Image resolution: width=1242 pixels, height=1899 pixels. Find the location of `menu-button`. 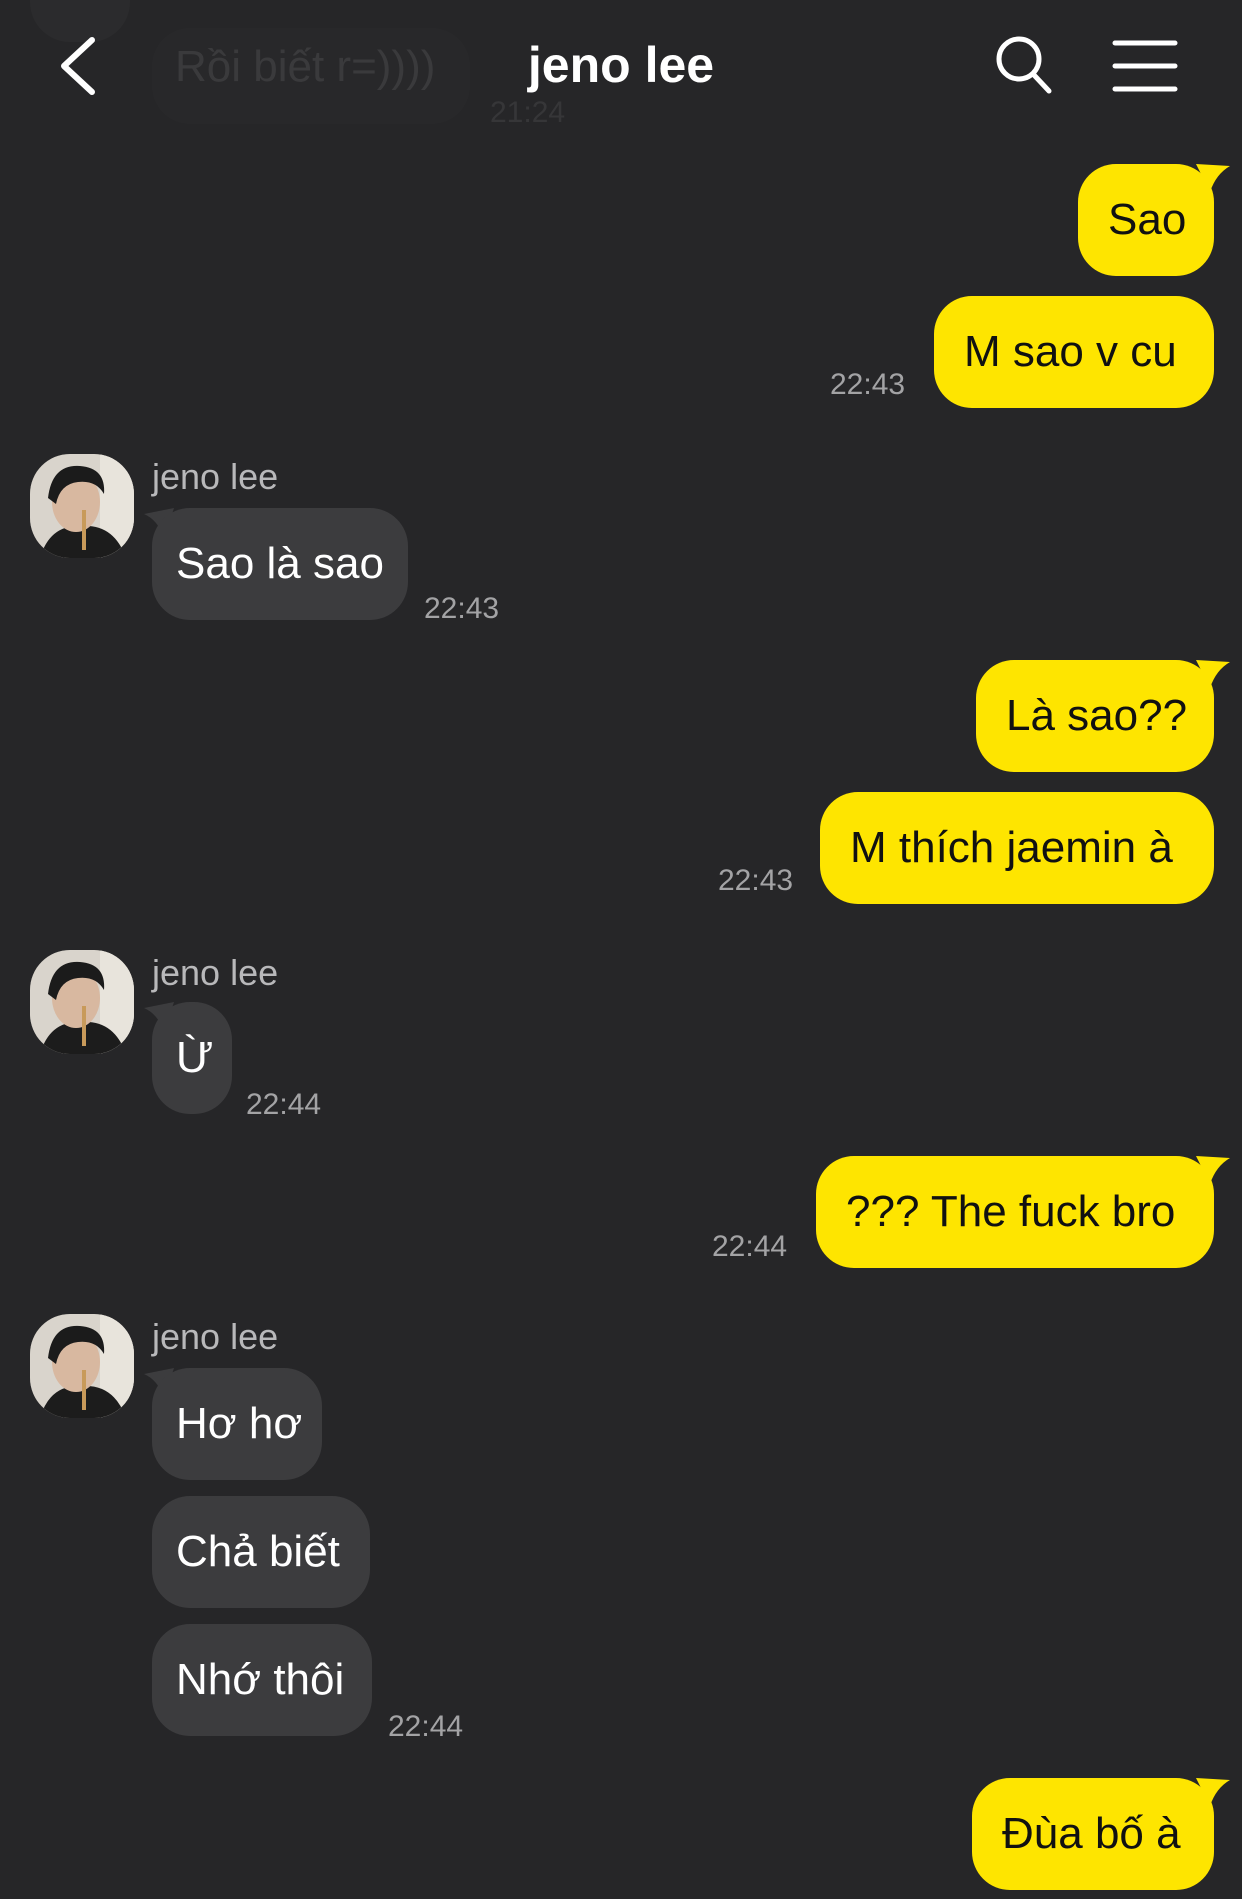

menu-button is located at coordinates (1145, 66).